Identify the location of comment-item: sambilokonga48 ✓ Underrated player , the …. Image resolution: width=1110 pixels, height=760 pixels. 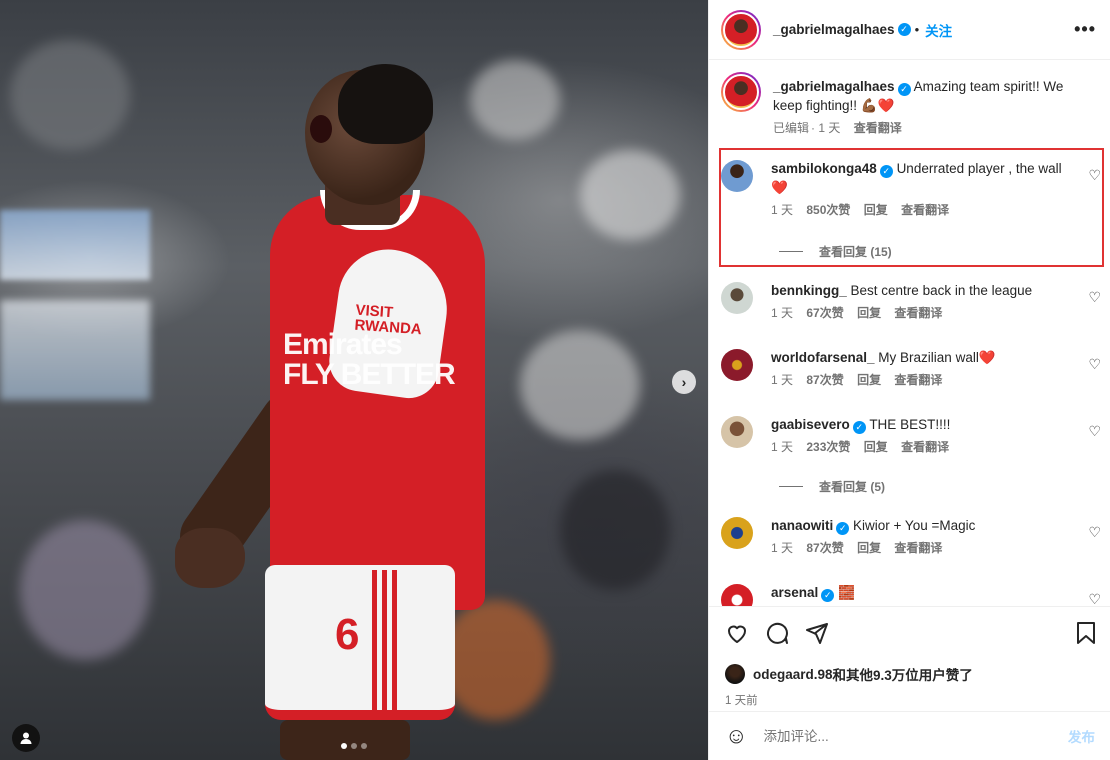
(911, 189).